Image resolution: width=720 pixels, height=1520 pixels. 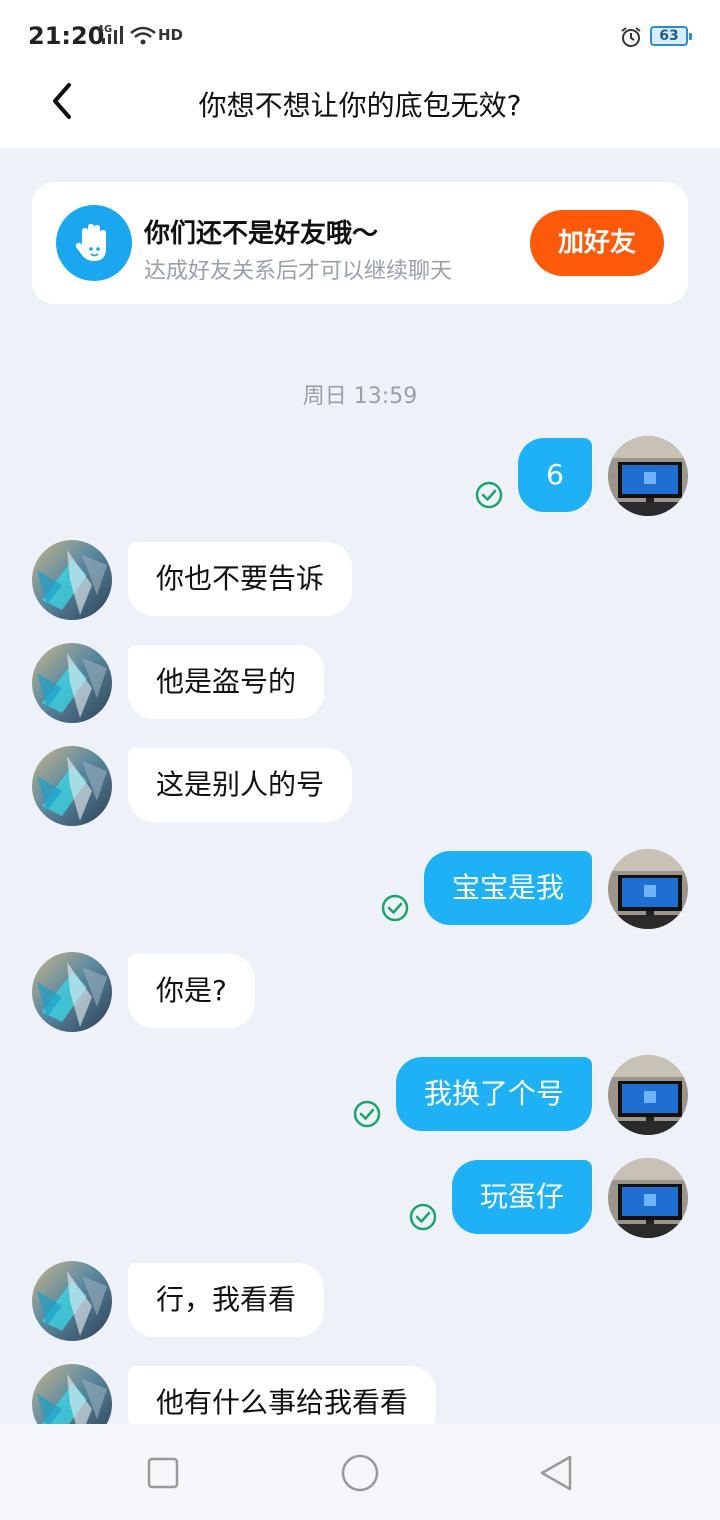 I want to click on message-bubble: 他是盗号的, so click(x=226, y=682).